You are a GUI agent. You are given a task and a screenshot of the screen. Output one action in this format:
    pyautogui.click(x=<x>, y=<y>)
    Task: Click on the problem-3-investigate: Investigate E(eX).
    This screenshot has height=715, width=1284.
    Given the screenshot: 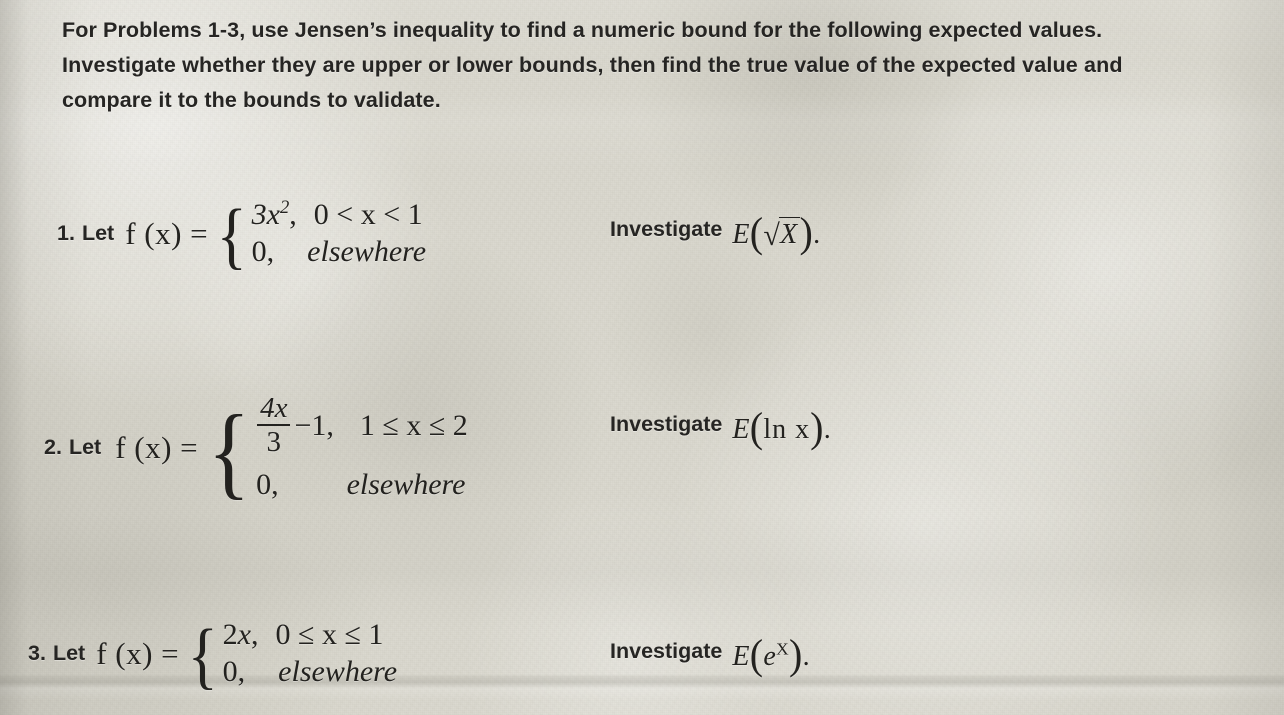 What is the action you would take?
    pyautogui.click(x=710, y=653)
    